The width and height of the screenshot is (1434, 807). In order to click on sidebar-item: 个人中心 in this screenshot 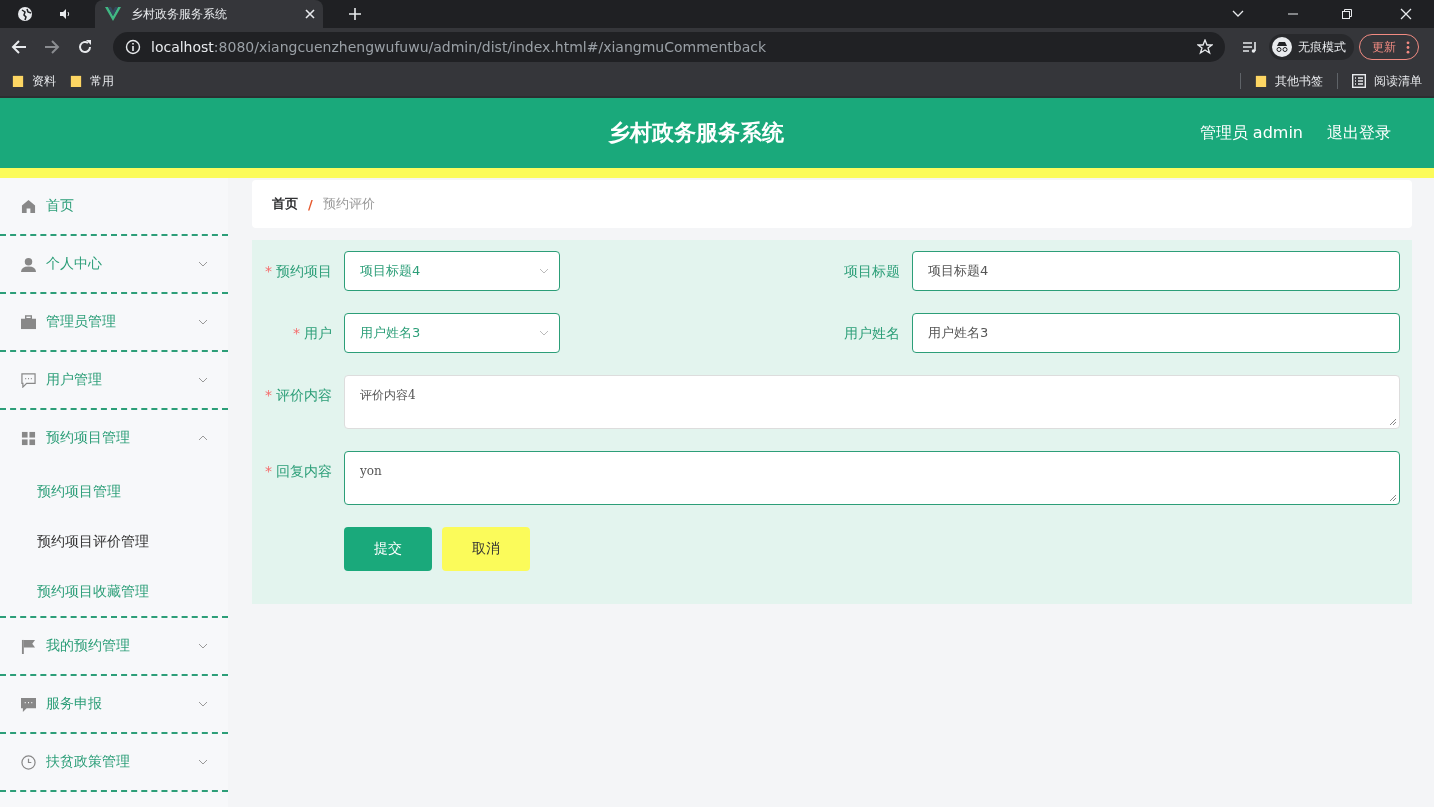, I will do `click(114, 264)`.